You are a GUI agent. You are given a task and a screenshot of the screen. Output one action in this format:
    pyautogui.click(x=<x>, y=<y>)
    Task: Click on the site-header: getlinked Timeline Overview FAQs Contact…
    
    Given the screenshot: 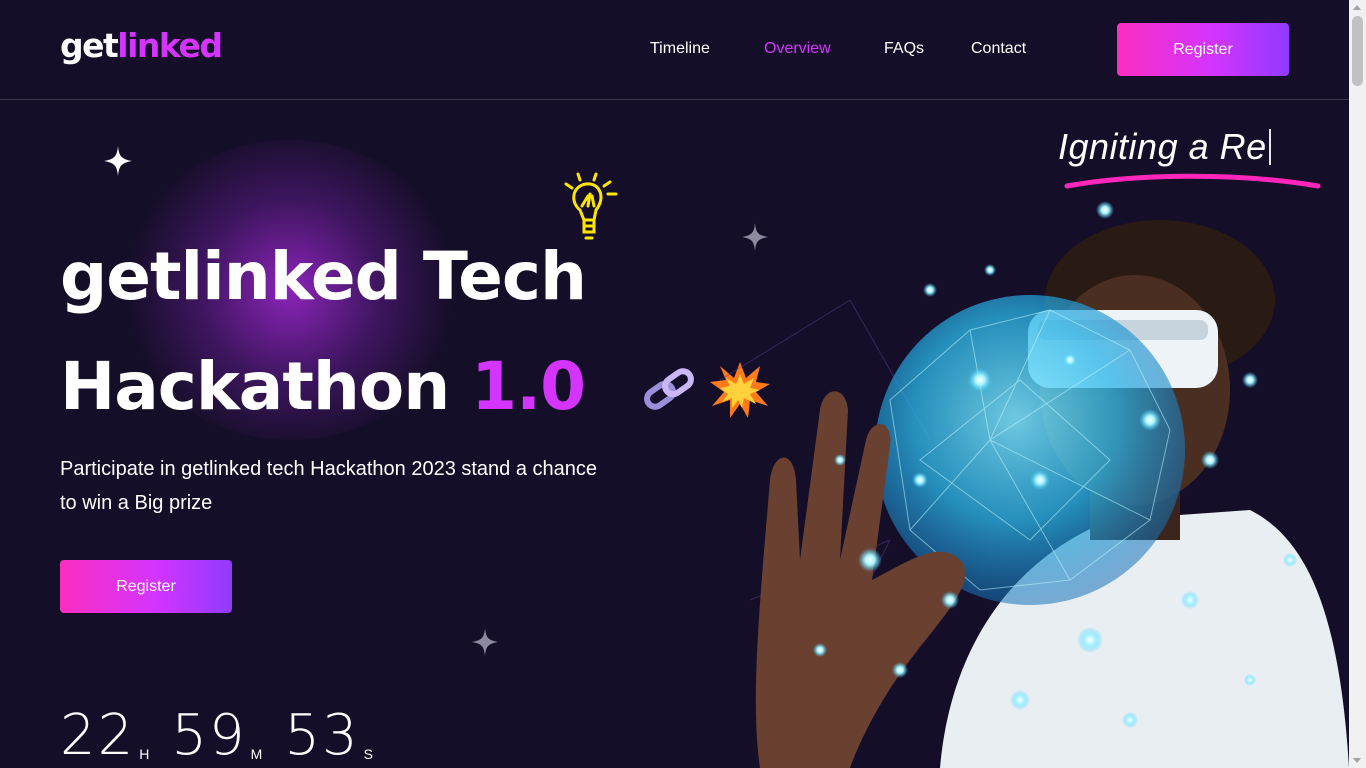 What is the action you would take?
    pyautogui.click(x=674, y=50)
    